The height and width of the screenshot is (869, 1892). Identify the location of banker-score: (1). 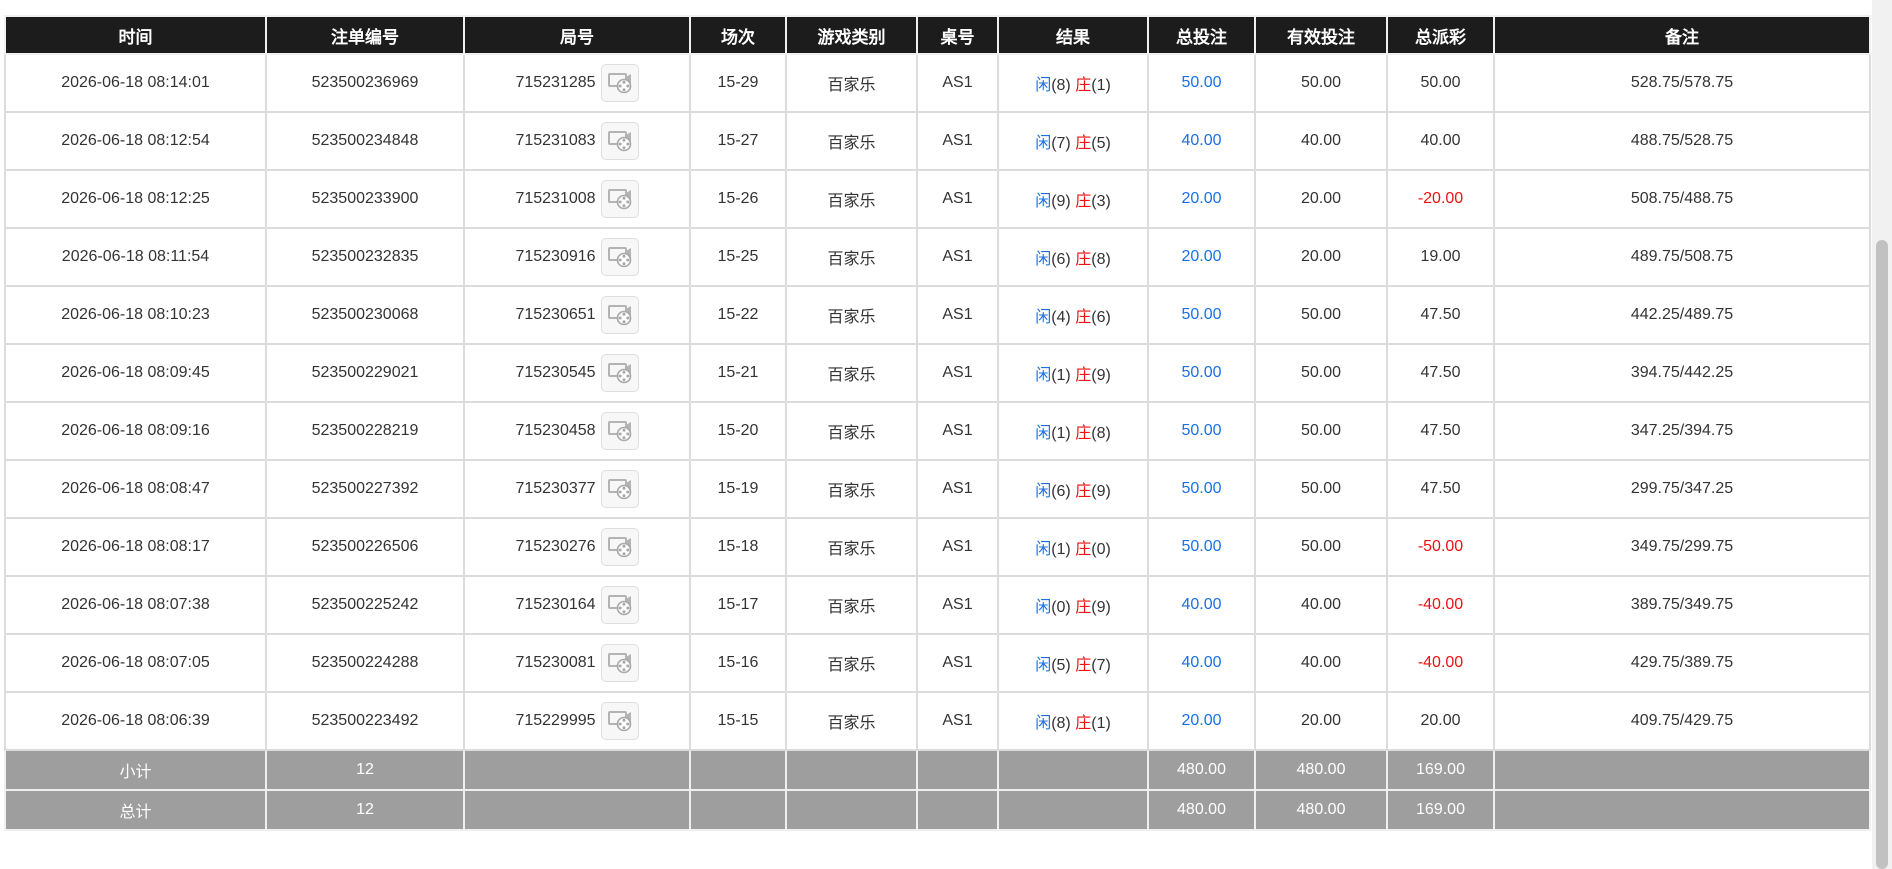
(1101, 723).